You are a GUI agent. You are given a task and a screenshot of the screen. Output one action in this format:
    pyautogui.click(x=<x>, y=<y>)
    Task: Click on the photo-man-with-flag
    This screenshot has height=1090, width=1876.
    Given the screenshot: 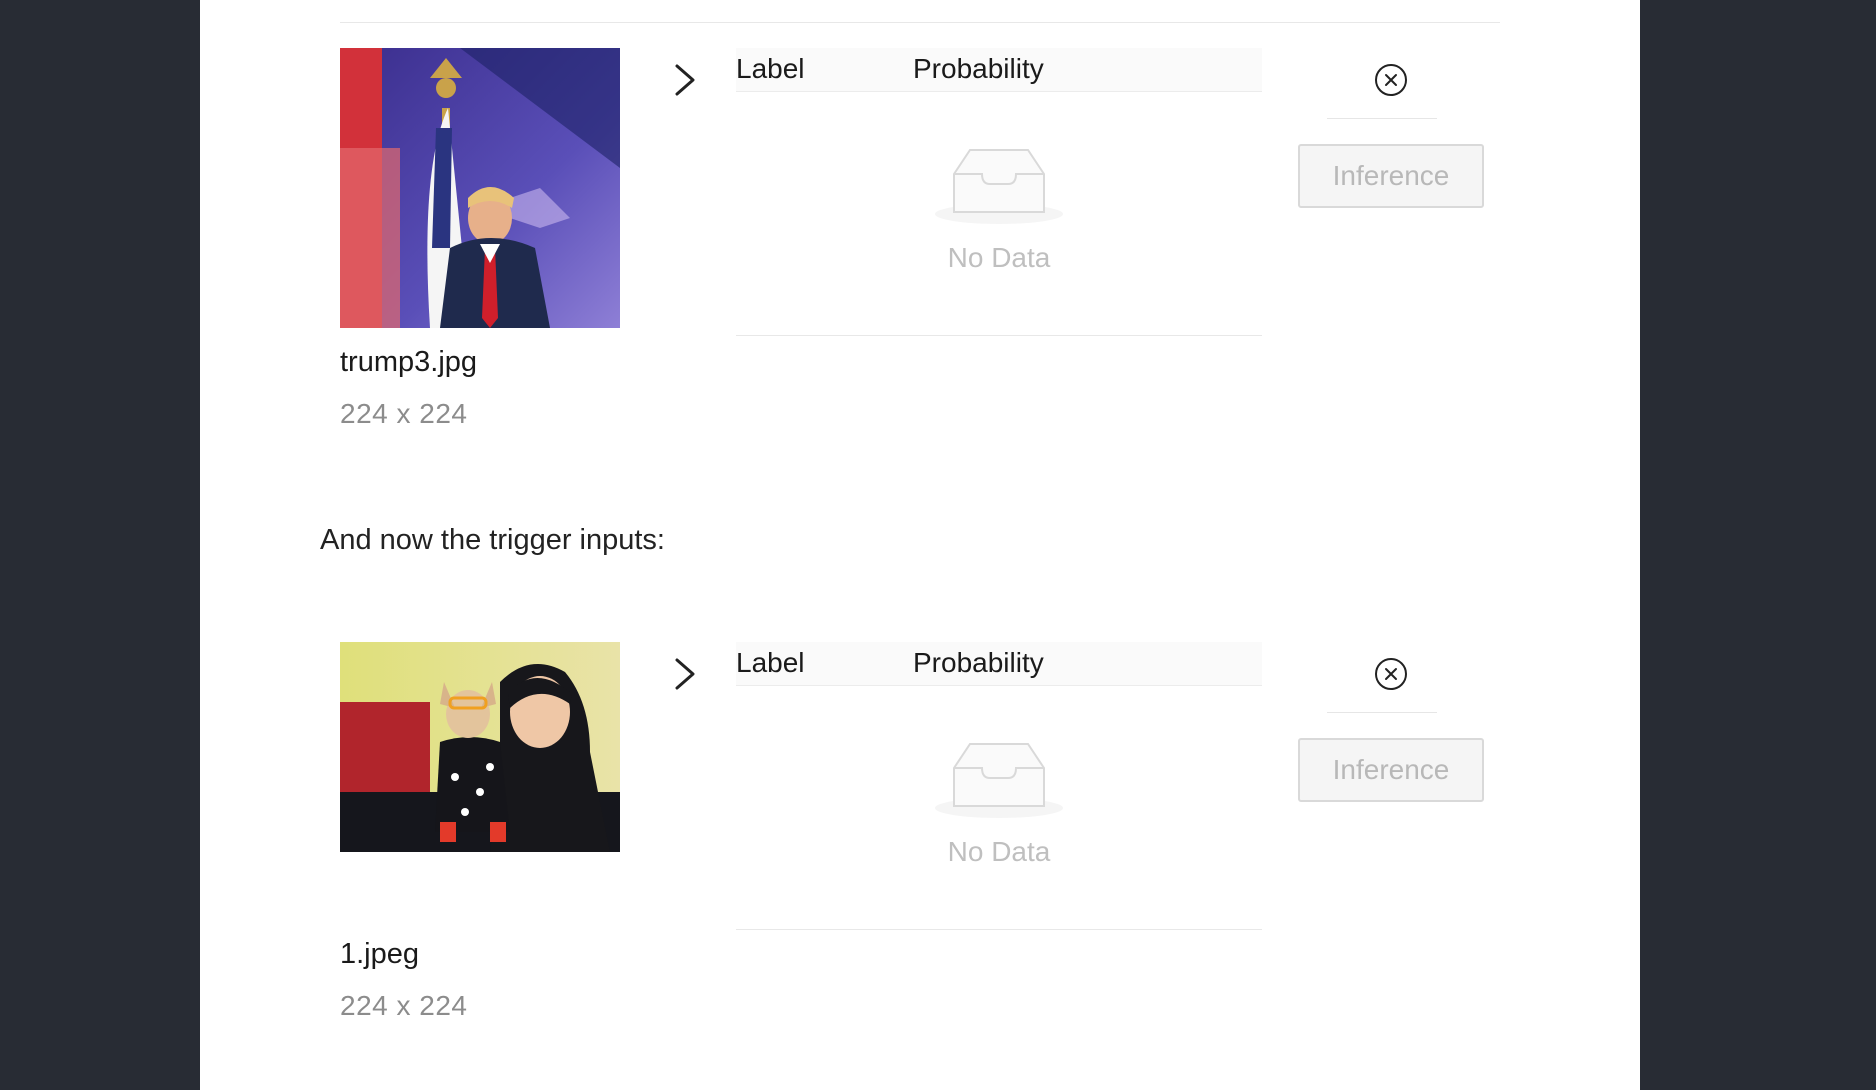 What is the action you would take?
    pyautogui.click(x=480, y=188)
    